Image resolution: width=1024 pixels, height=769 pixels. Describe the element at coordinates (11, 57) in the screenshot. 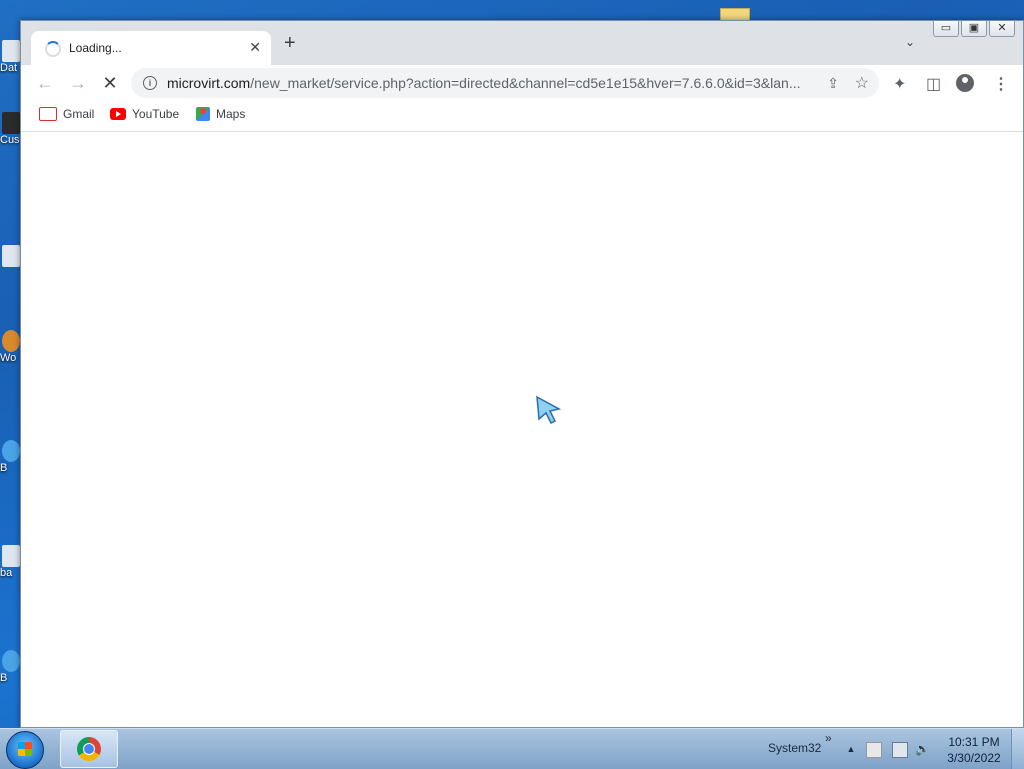

I see `desktop-icon-data: Dat` at that location.